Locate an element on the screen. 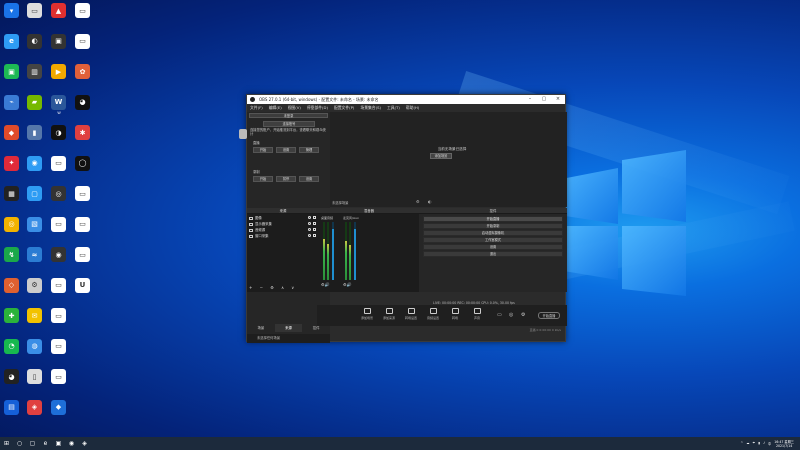  desktop-icon: ✦ is located at coordinates (12, 168).